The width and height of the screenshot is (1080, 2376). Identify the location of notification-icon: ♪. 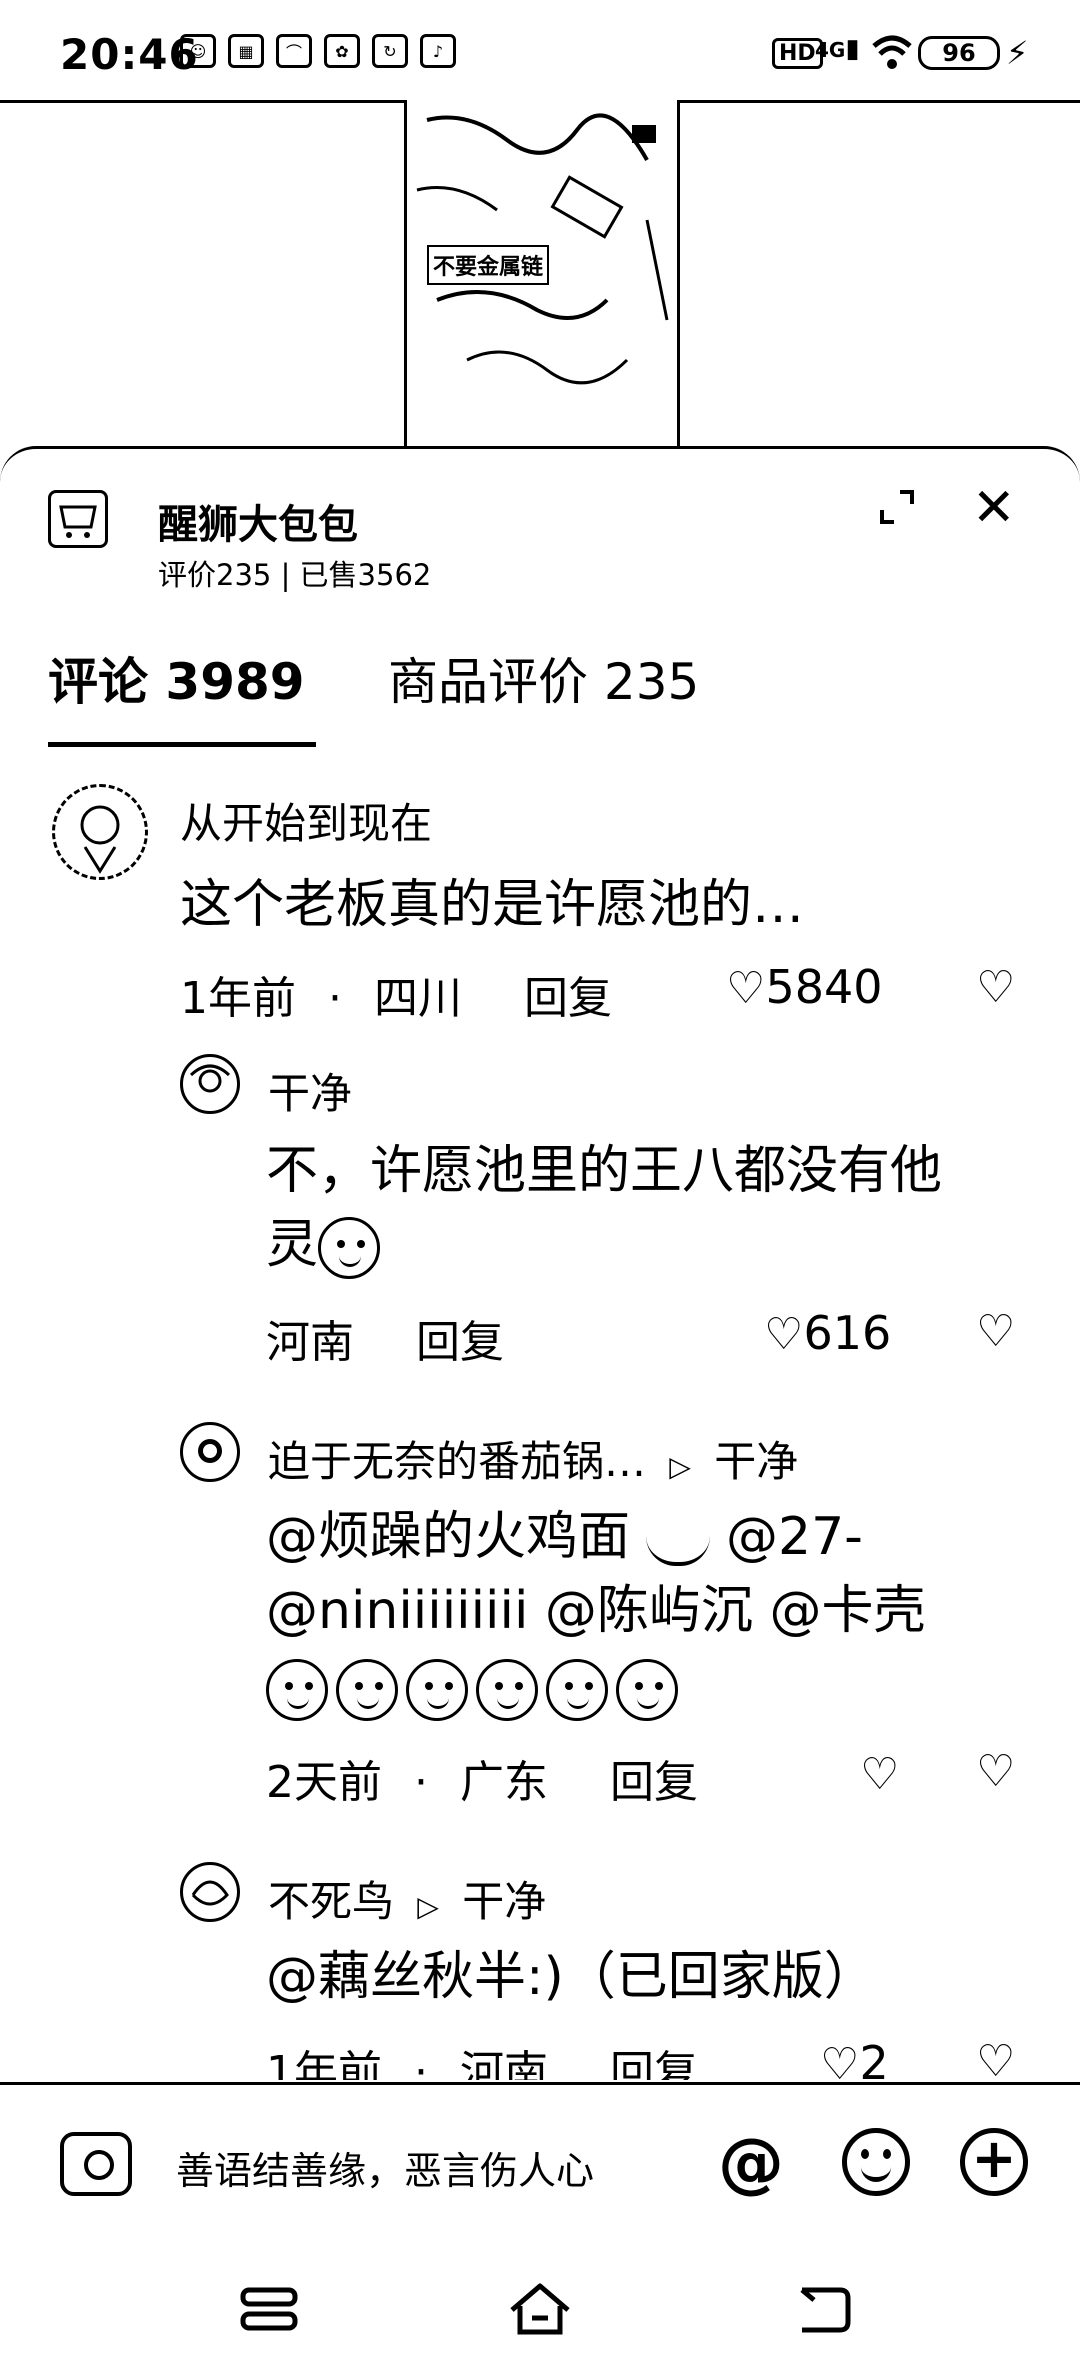
(438, 51).